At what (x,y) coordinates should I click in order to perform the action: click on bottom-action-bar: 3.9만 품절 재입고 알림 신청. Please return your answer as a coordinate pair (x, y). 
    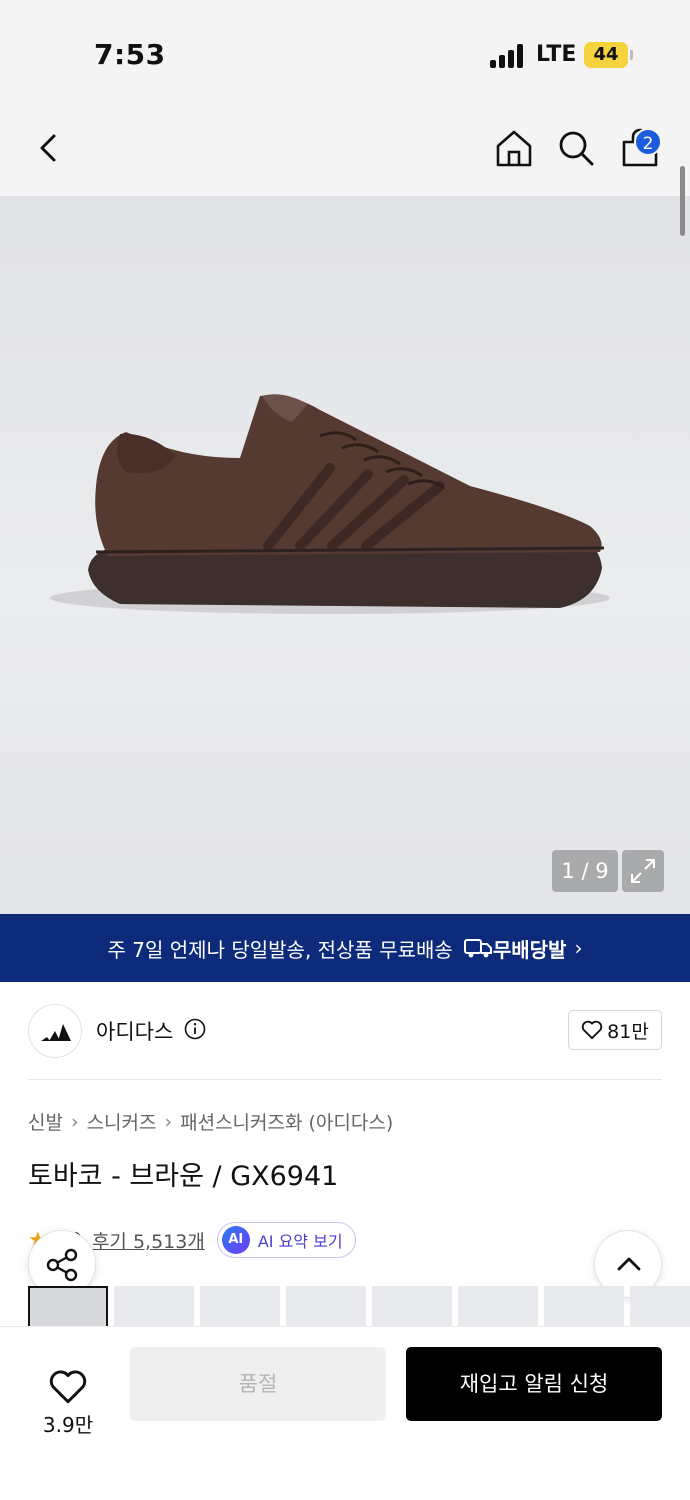
    Looking at the image, I should click on (345, 1413).